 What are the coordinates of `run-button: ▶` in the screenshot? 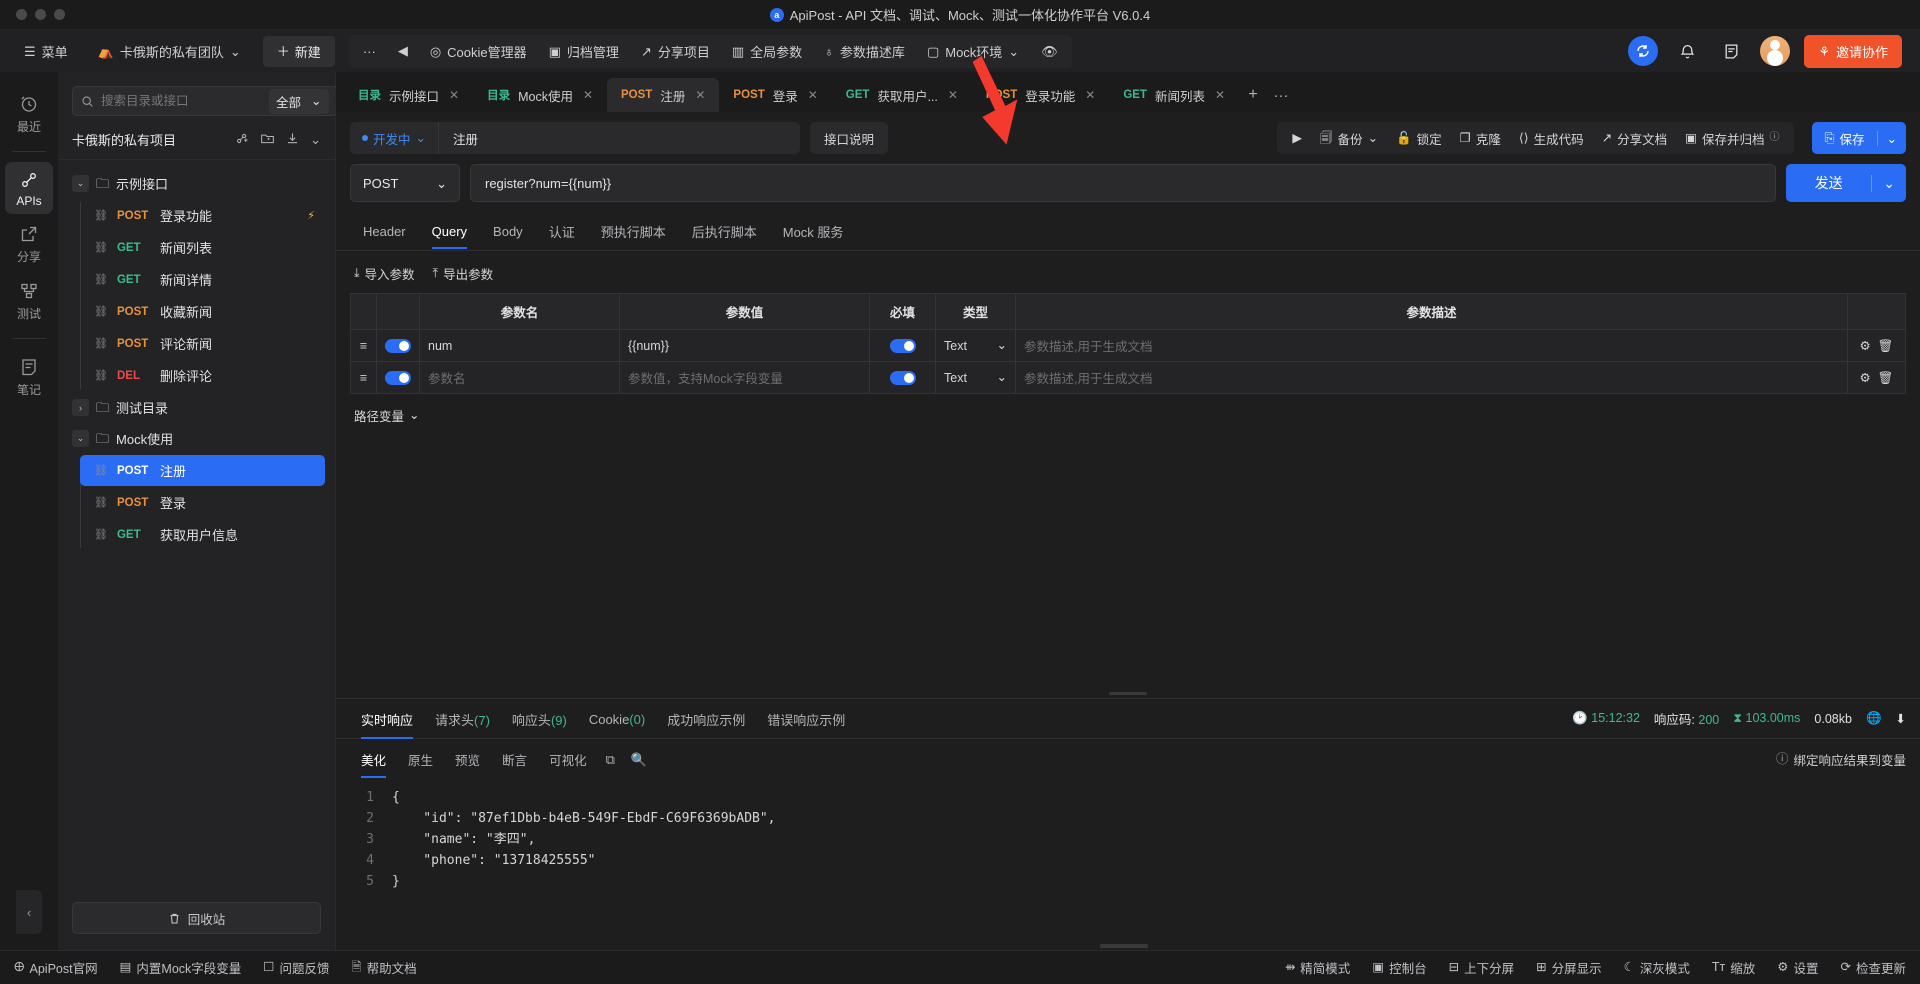 It's located at (1297, 138).